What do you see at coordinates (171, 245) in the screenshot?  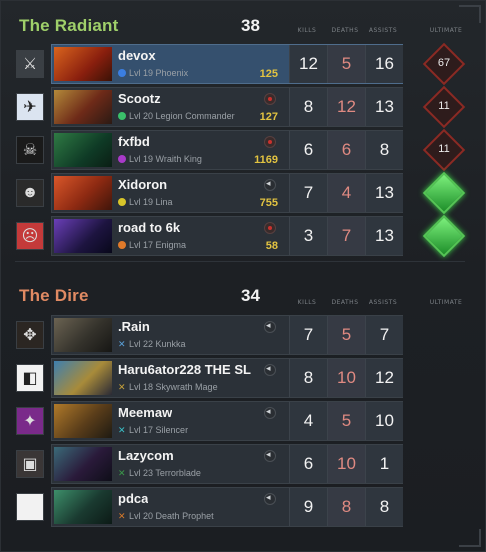 I see `hero-name: Enigma` at bounding box center [171, 245].